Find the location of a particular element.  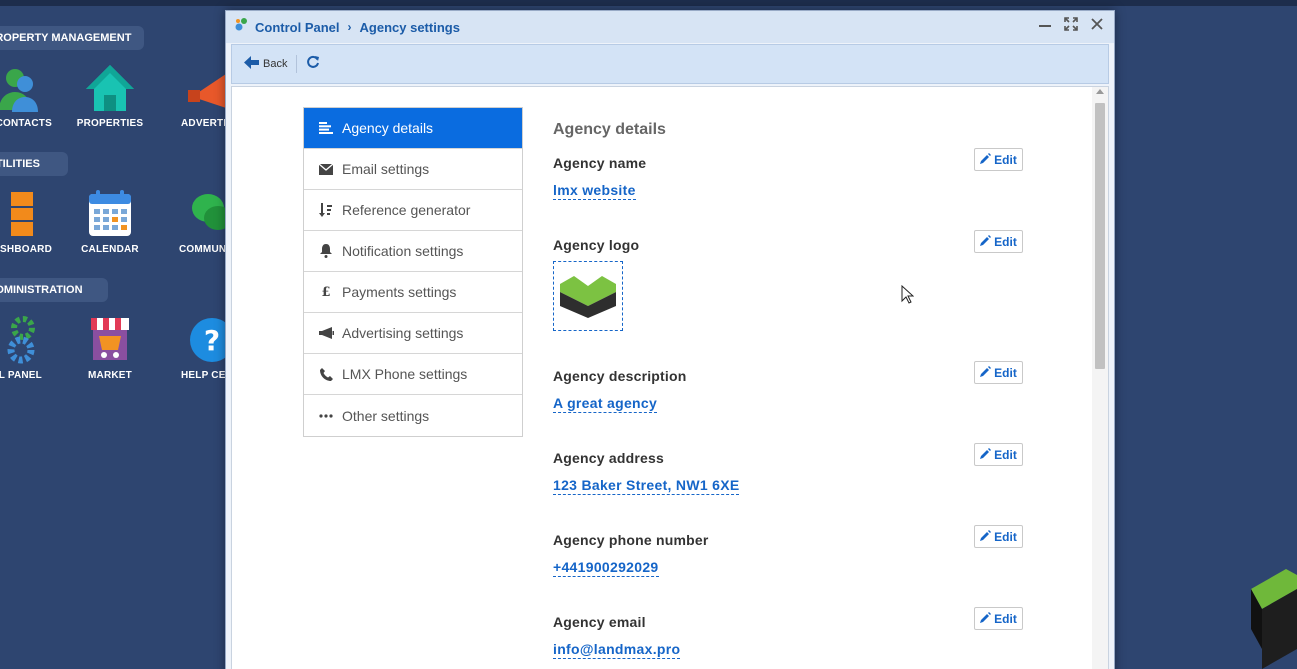

sort-icon is located at coordinates (326, 210).